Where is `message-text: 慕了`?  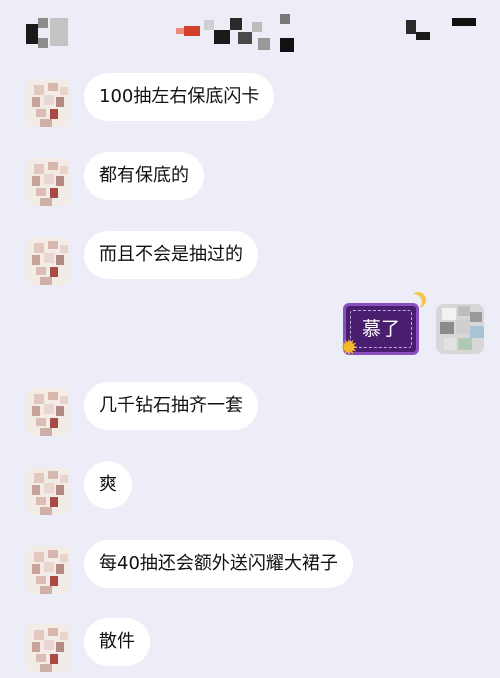 message-text: 慕了 is located at coordinates (380, 329).